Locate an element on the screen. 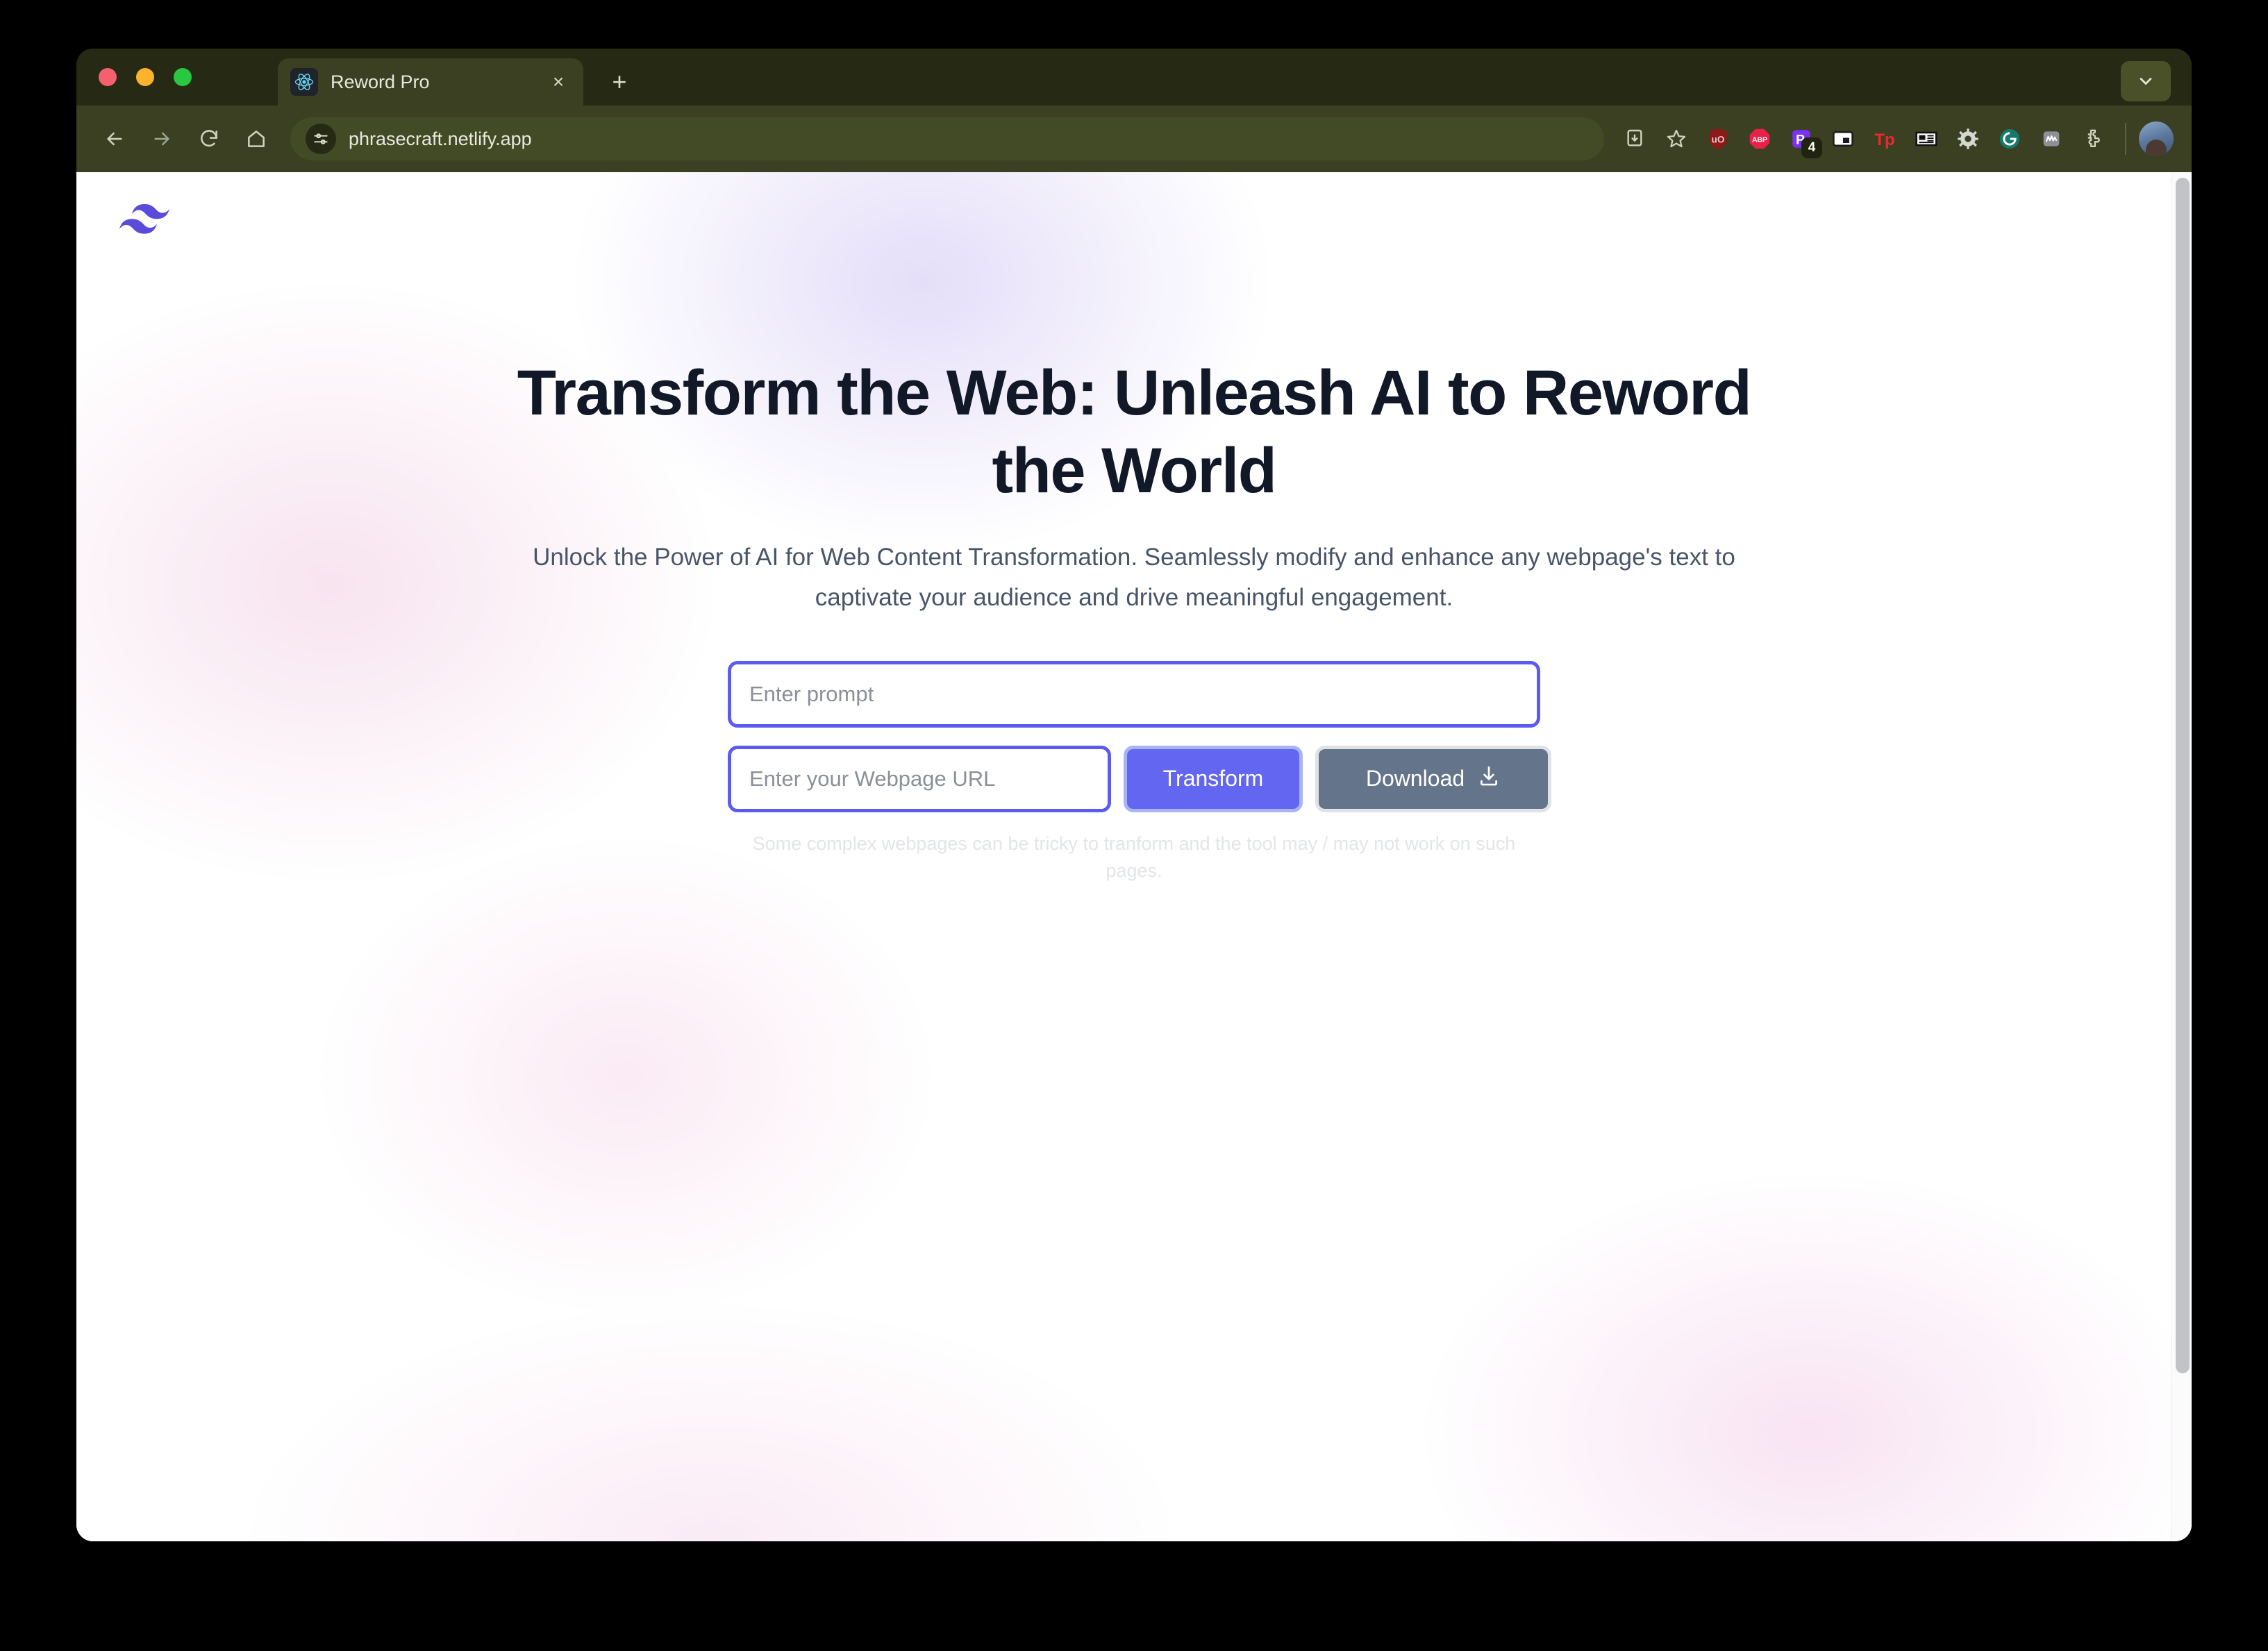 Image resolution: width=2268 pixels, height=1651 pixels. address-bar: phrasecraft.netlify.app is located at coordinates (947, 138).